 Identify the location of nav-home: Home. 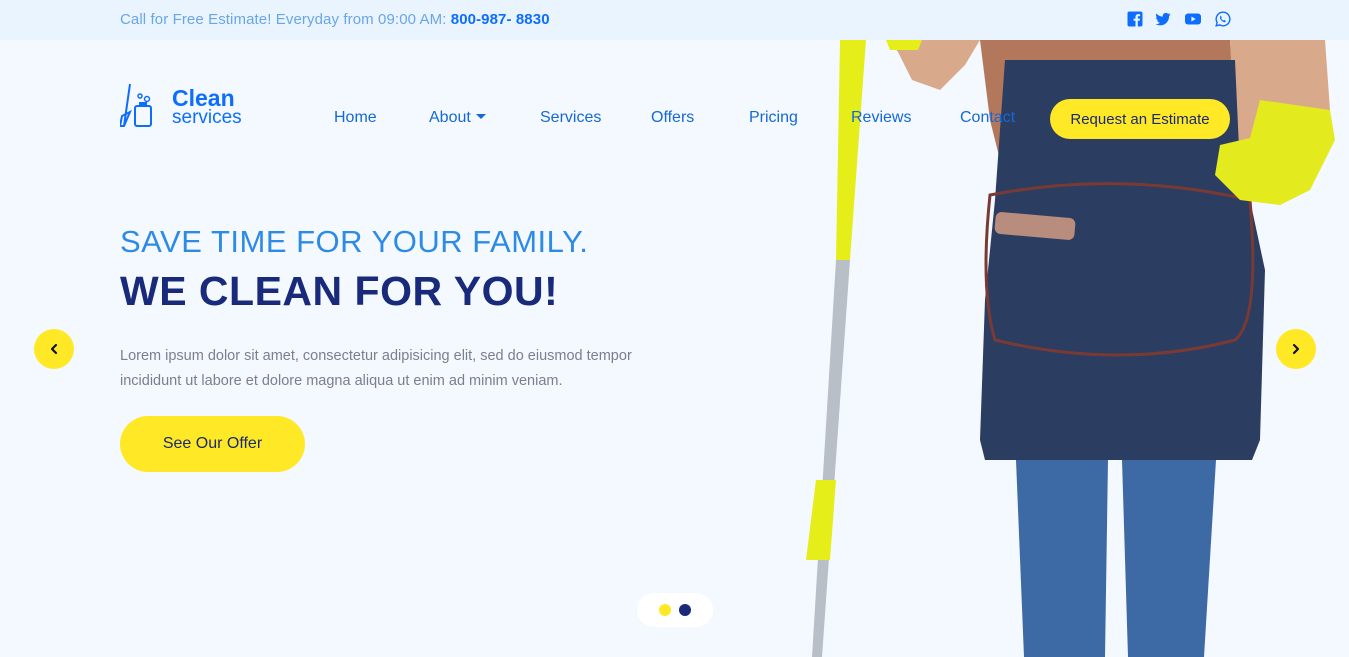
(355, 118).